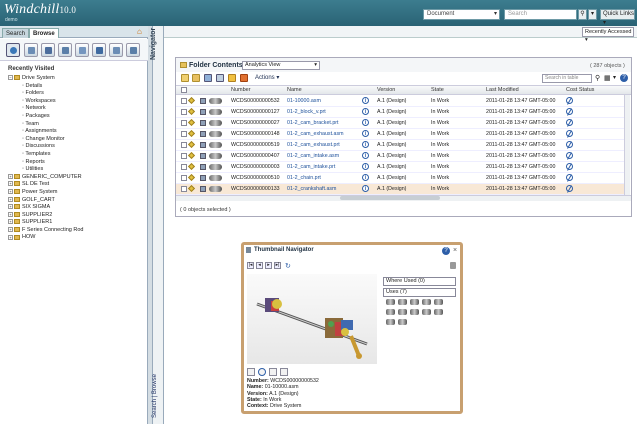 Image resolution: width=637 pixels, height=424 pixels. What do you see at coordinates (592, 14) in the screenshot?
I see `search-options-icon: ▾` at bounding box center [592, 14].